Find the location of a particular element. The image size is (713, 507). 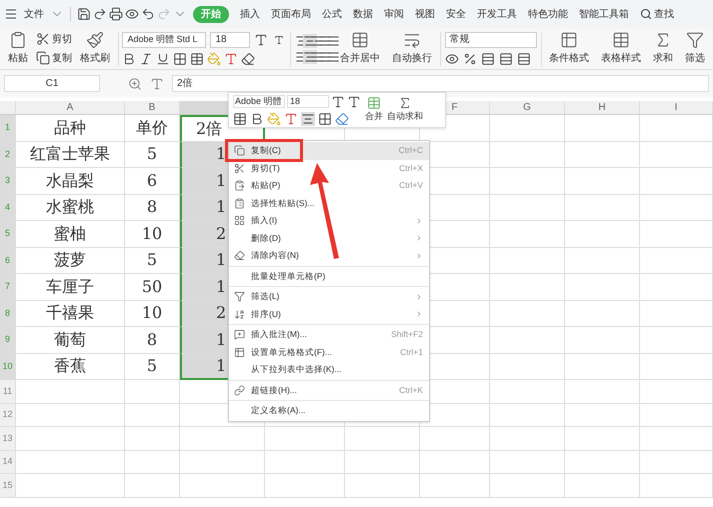

column-header: A is located at coordinates (70, 107).